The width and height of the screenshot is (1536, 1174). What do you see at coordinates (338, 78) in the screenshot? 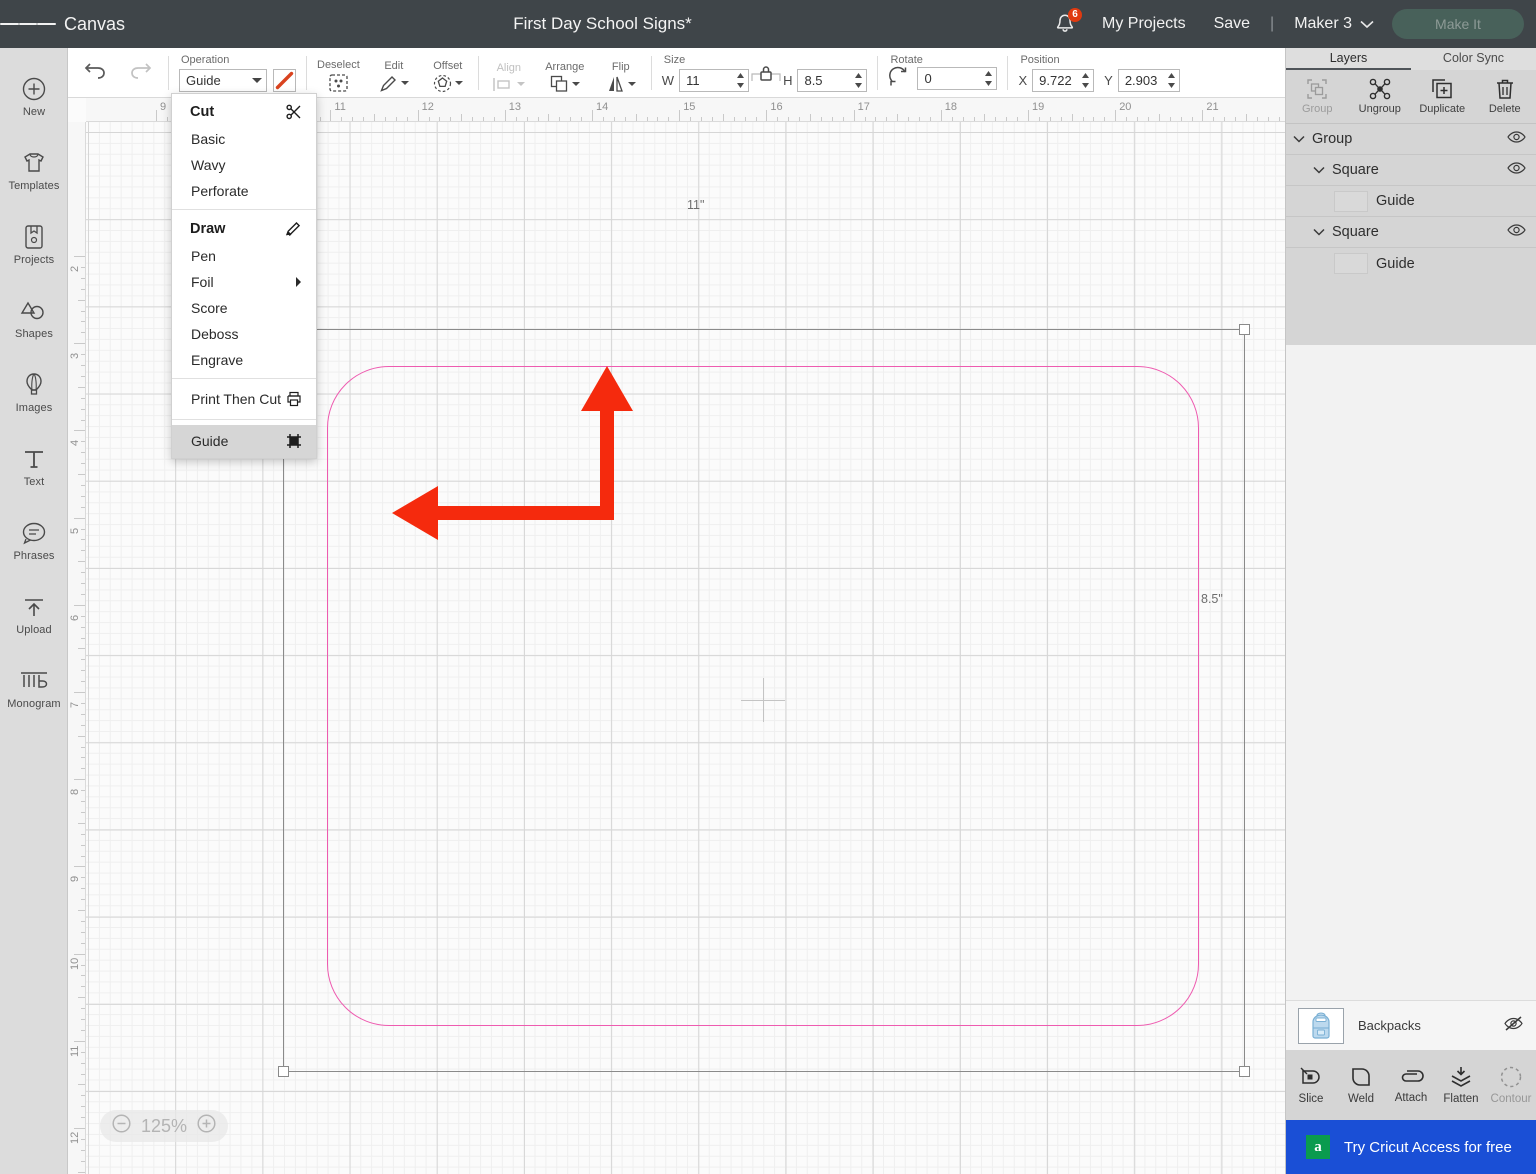
I see `deselect-button: Deselect` at bounding box center [338, 78].